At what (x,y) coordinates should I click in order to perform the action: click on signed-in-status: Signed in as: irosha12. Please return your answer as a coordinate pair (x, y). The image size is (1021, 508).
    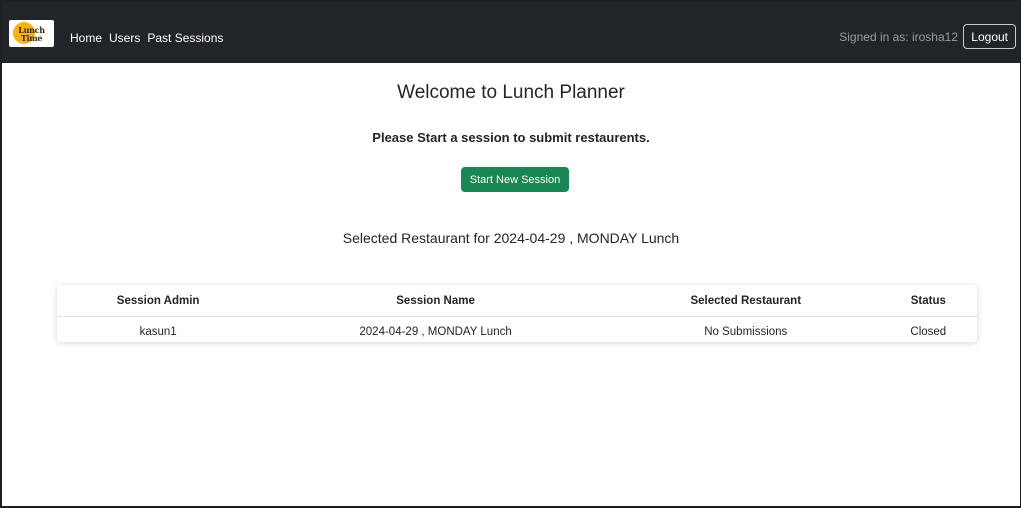
    Looking at the image, I should click on (898, 37).